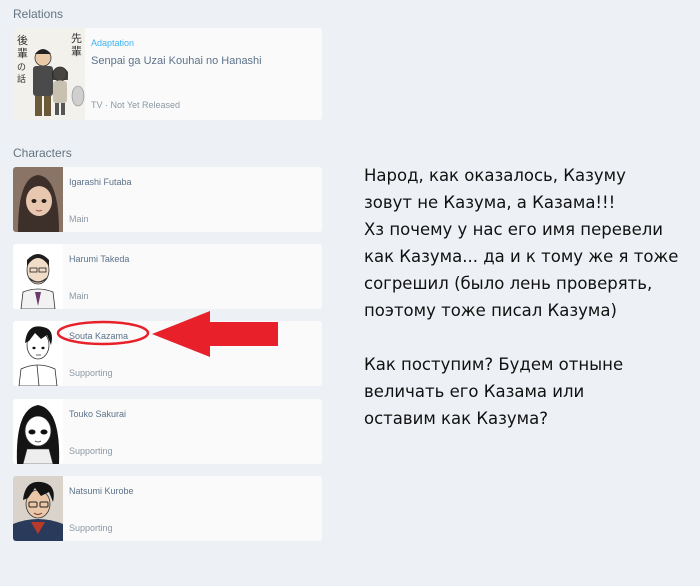 The width and height of the screenshot is (700, 586). Describe the element at coordinates (215, 334) in the screenshot. I see `highlight-arrow-icon` at that location.